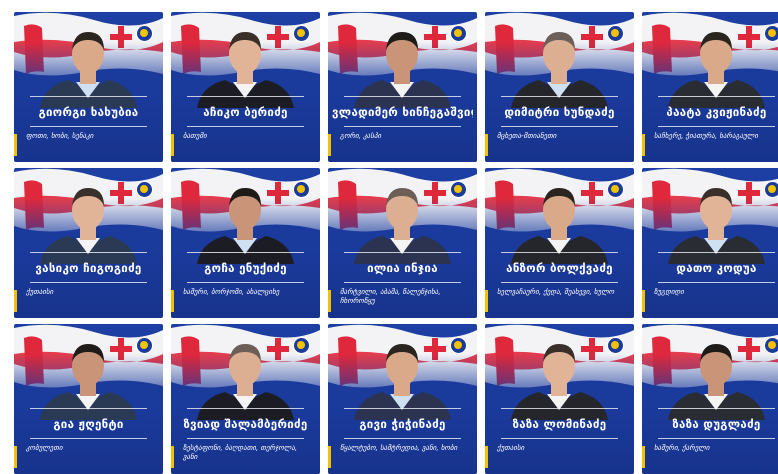 The height and width of the screenshot is (474, 778). What do you see at coordinates (399, 448) in the screenshot?
I see `candidate-region: წყალტუბო, სამტრედია, ვანი, ხობი` at bounding box center [399, 448].